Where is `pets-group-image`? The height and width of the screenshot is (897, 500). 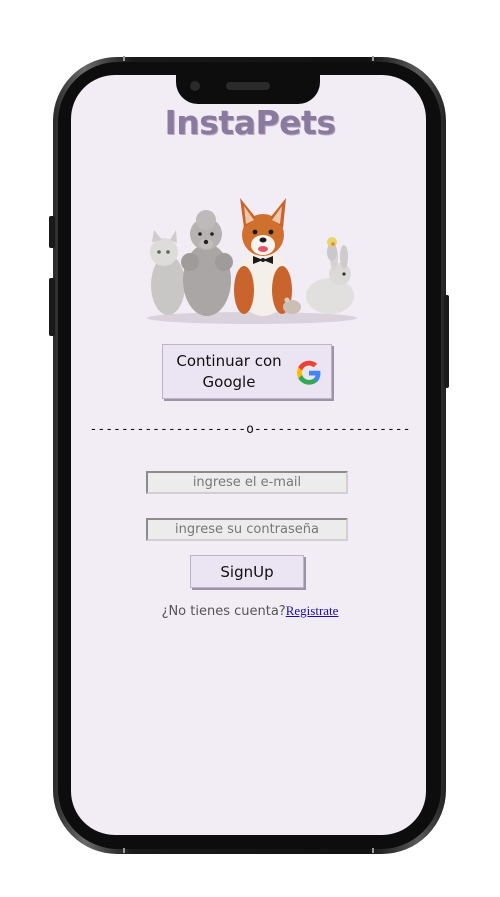 pets-group-image is located at coordinates (252, 261).